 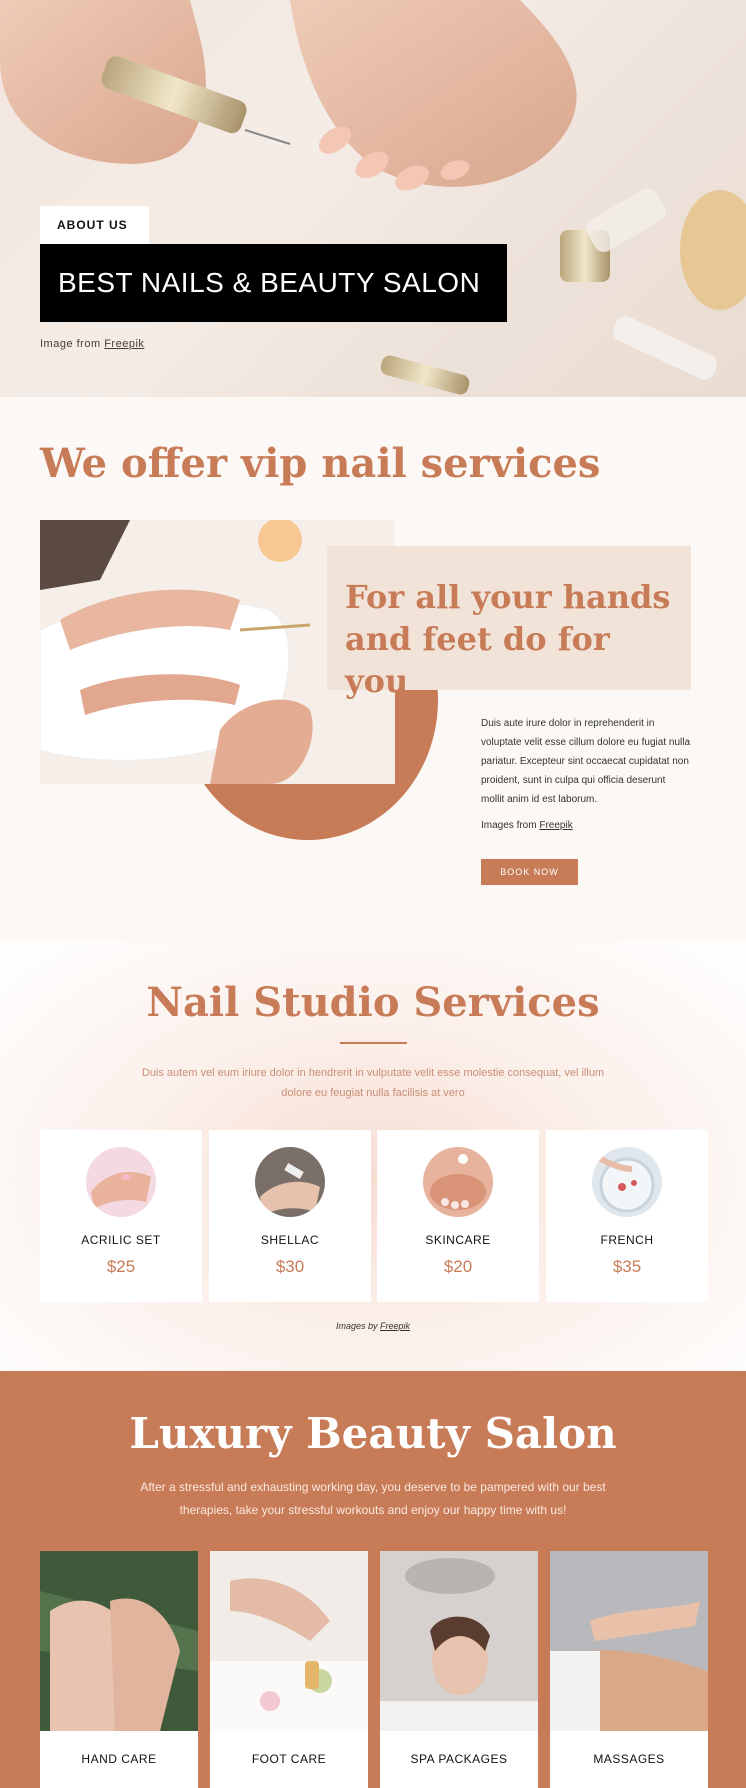 What do you see at coordinates (290, 1240) in the screenshot?
I see `service-name: SHELLAC` at bounding box center [290, 1240].